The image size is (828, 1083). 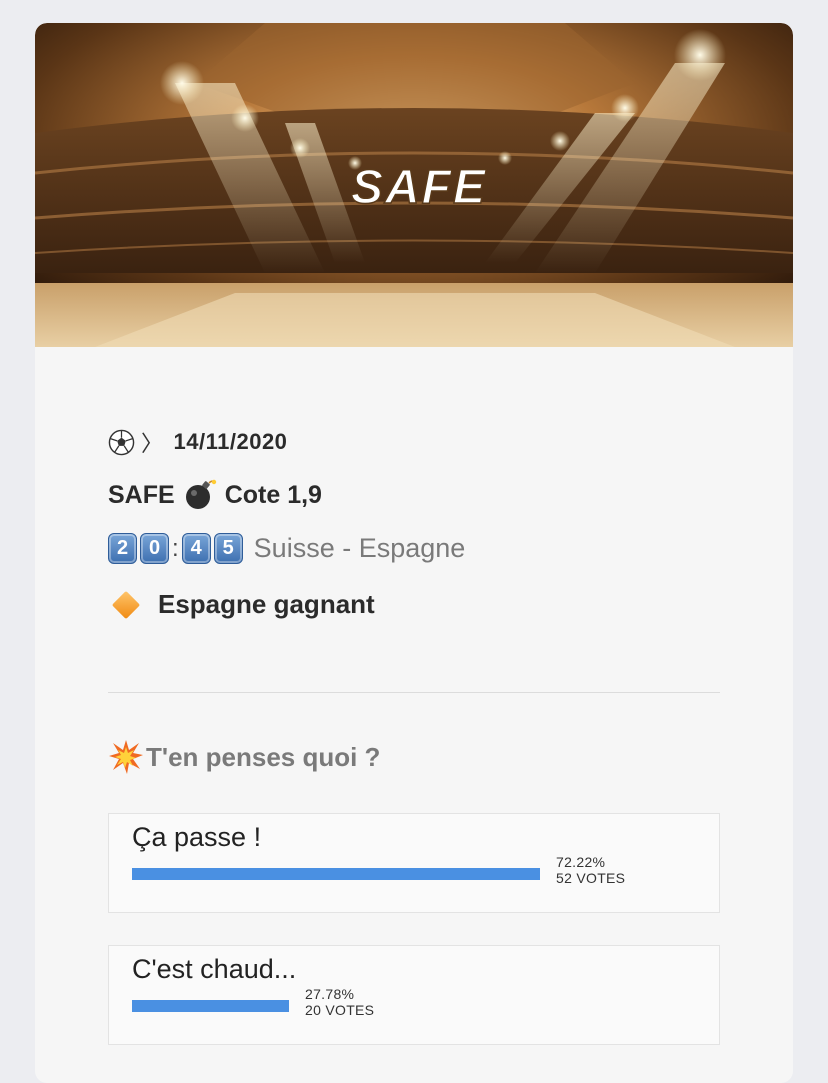 I want to click on soccer-ball-icon, so click(x=121, y=442).